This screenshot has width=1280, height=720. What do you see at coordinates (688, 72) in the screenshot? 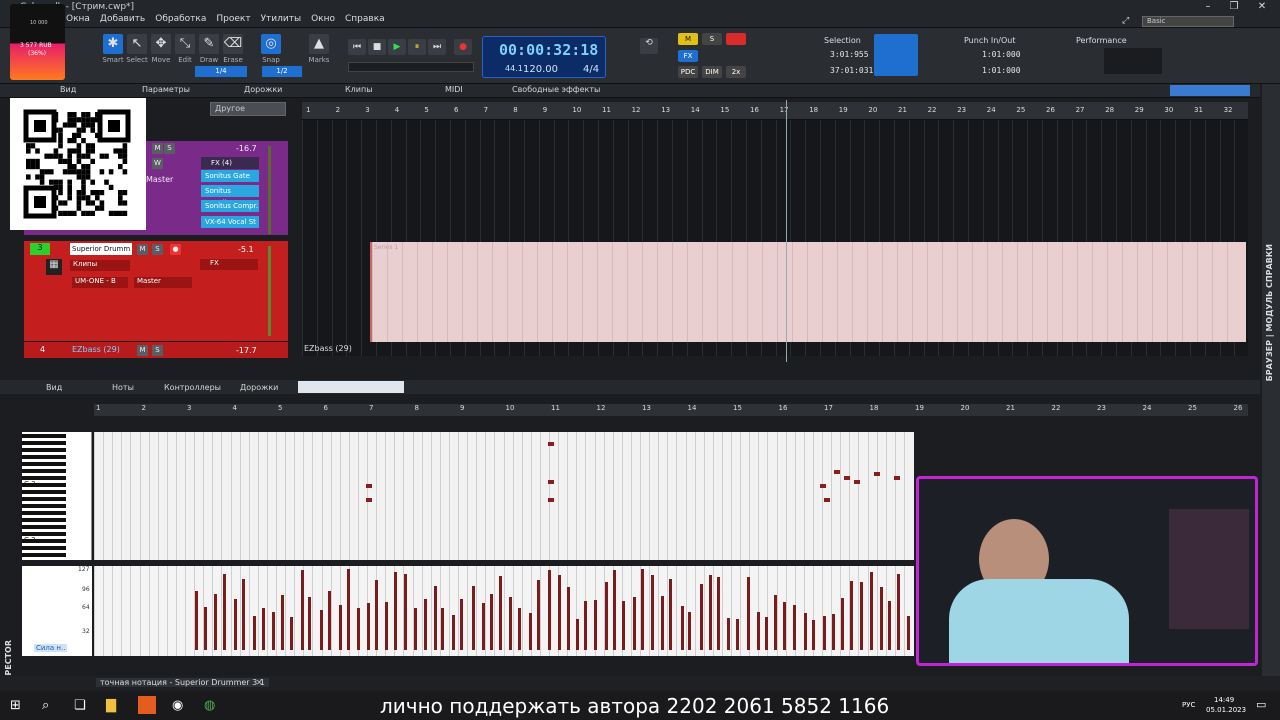
I see `pdc-module: PDC` at bounding box center [688, 72].